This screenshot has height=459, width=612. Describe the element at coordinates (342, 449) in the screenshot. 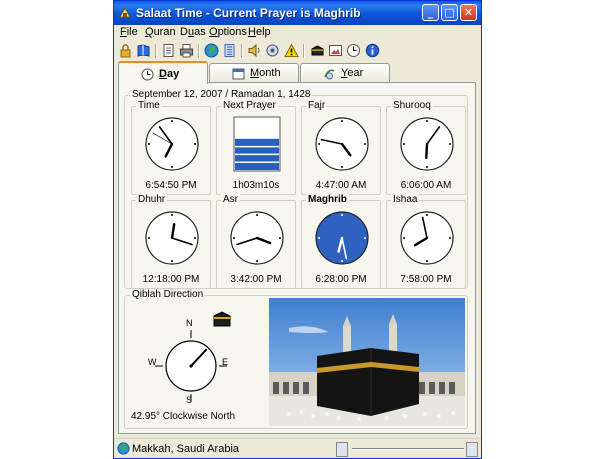

I see `volume-icon` at that location.